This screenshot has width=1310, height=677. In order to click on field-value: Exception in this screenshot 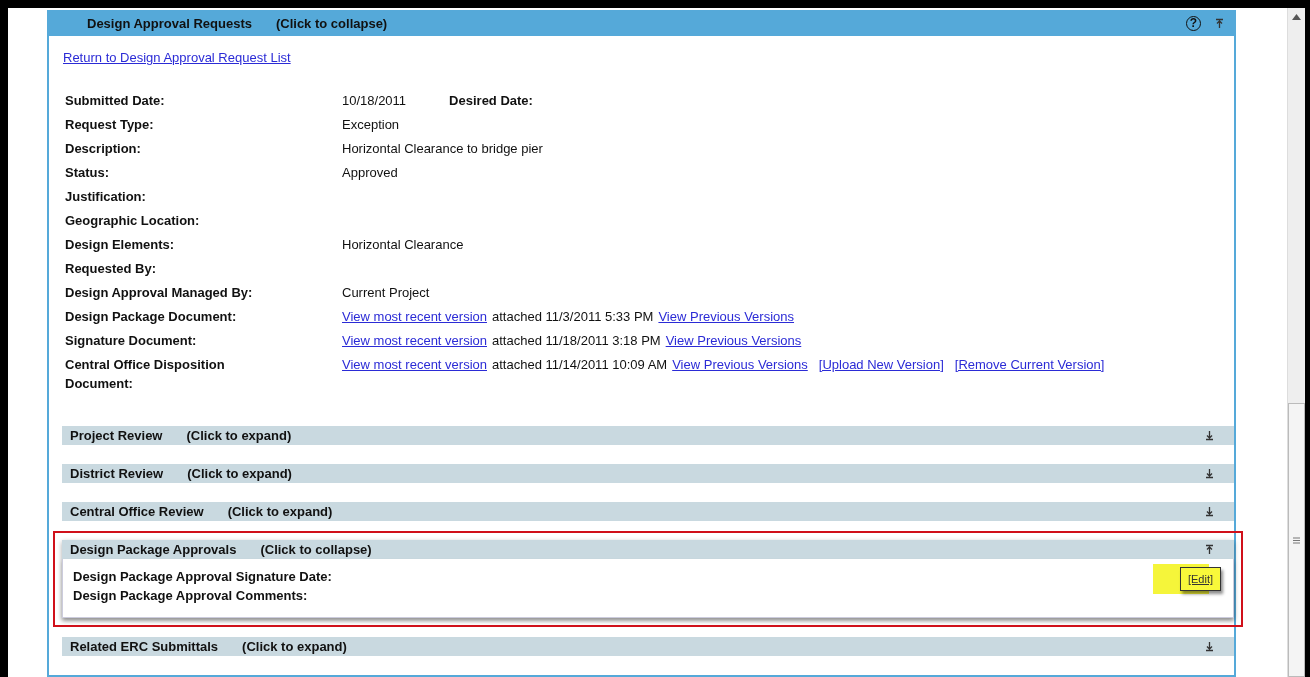, I will do `click(371, 125)`.